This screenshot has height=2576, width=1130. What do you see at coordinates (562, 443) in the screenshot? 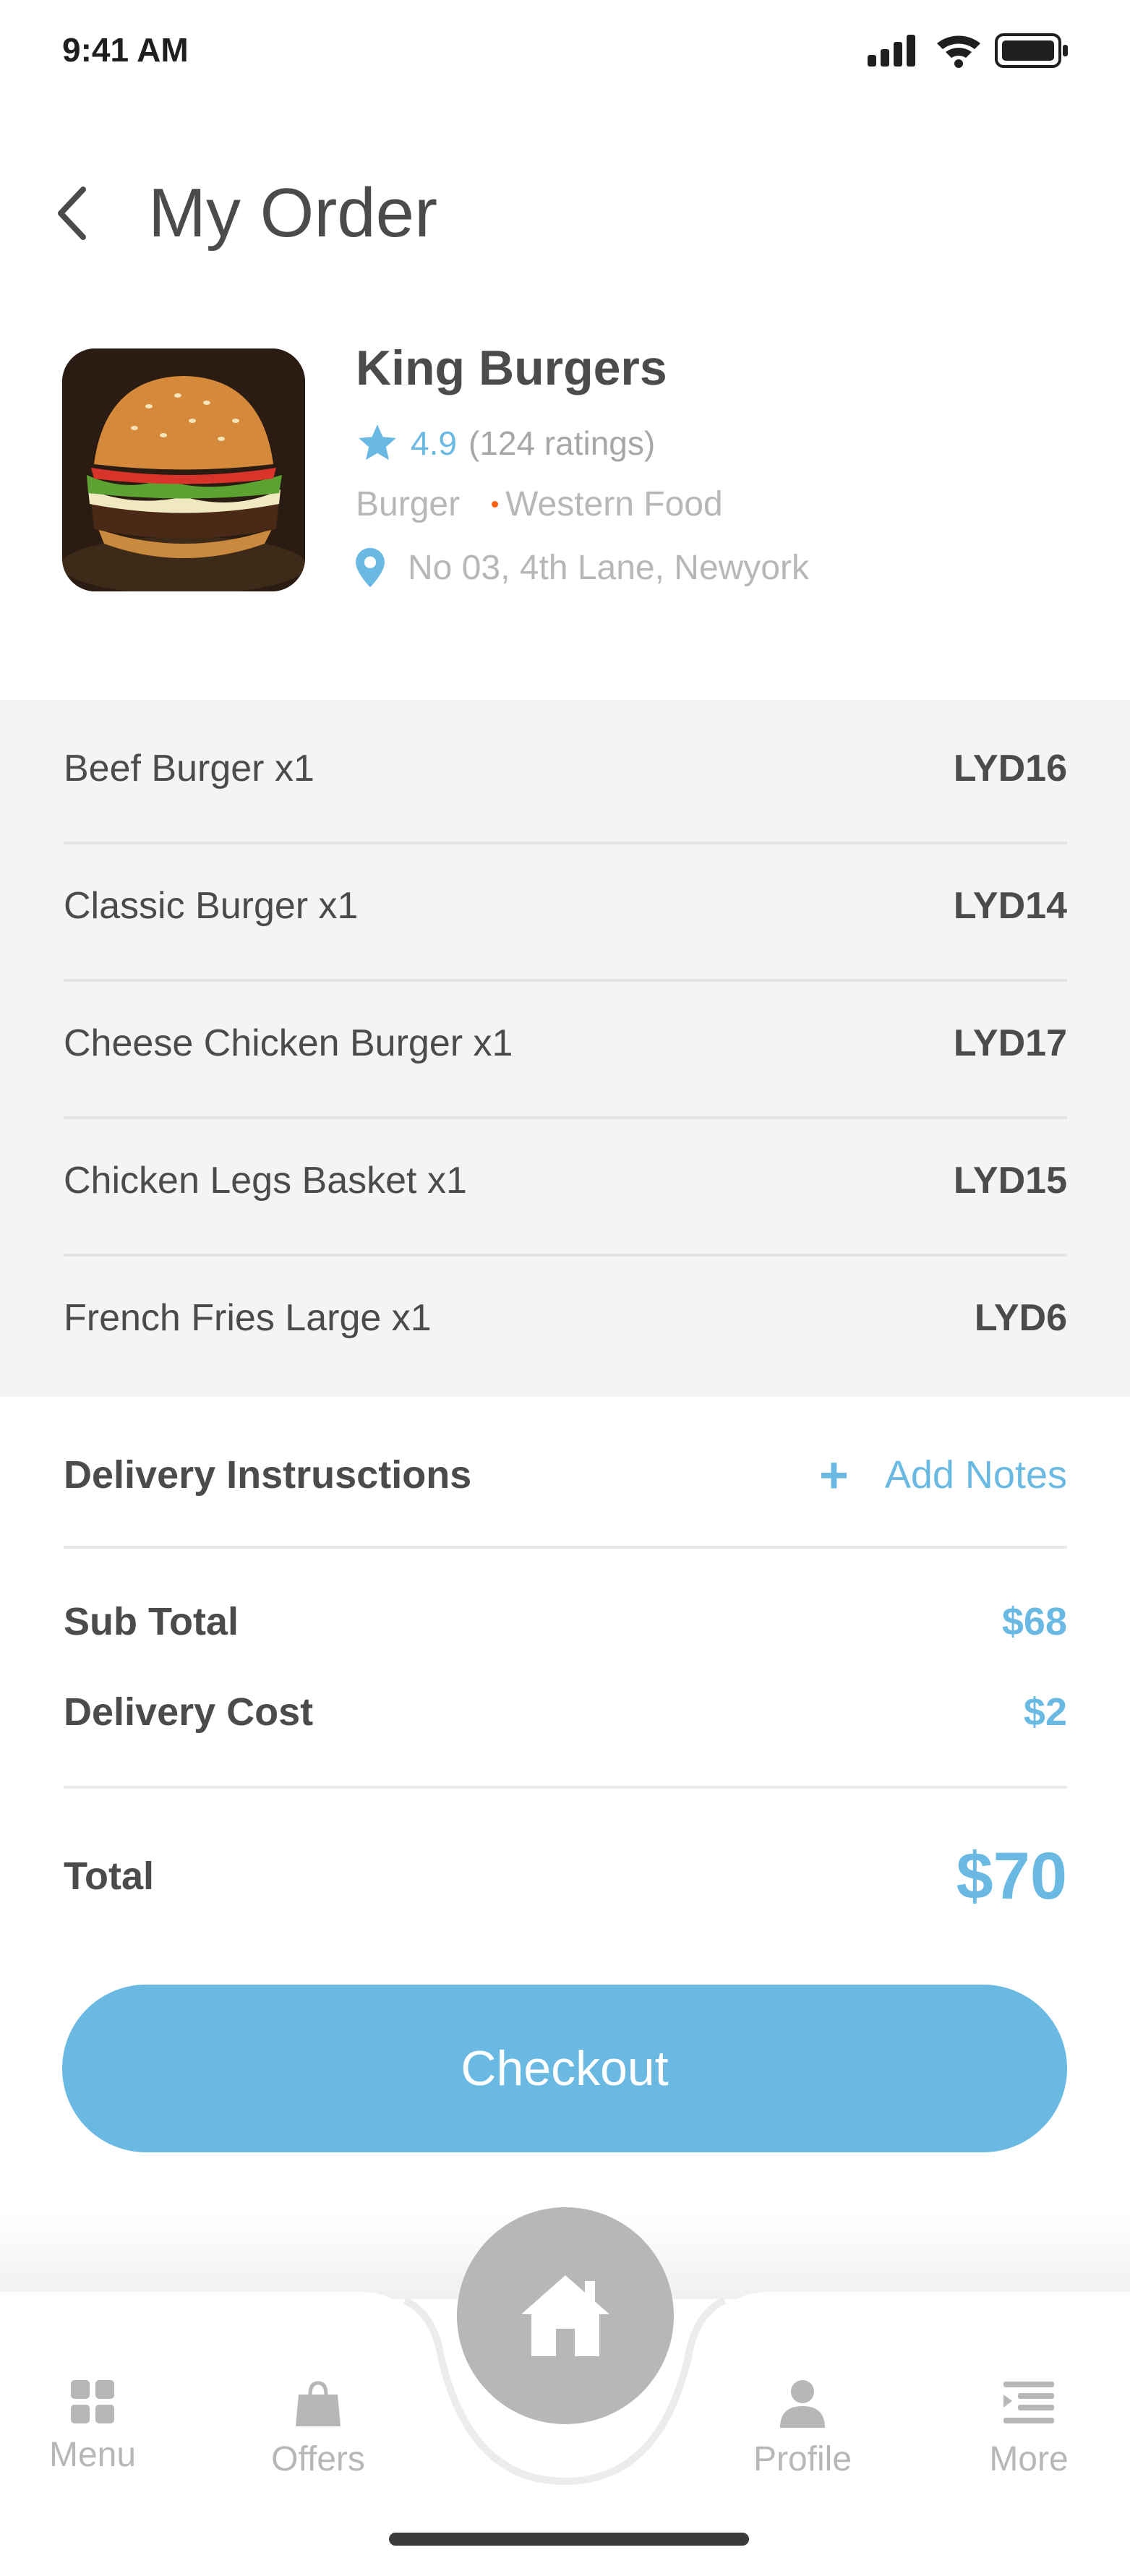
I see `rating-count: (124 ratings)` at bounding box center [562, 443].